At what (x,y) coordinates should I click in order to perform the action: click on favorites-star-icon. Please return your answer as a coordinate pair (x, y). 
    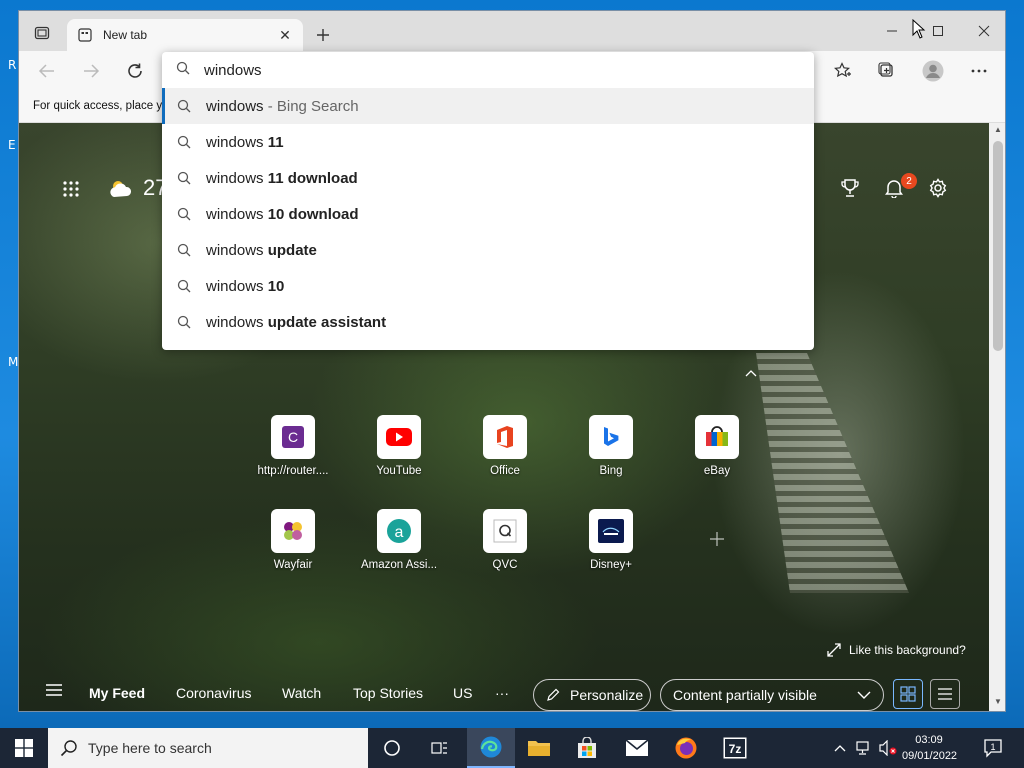
    Looking at the image, I should click on (843, 71).